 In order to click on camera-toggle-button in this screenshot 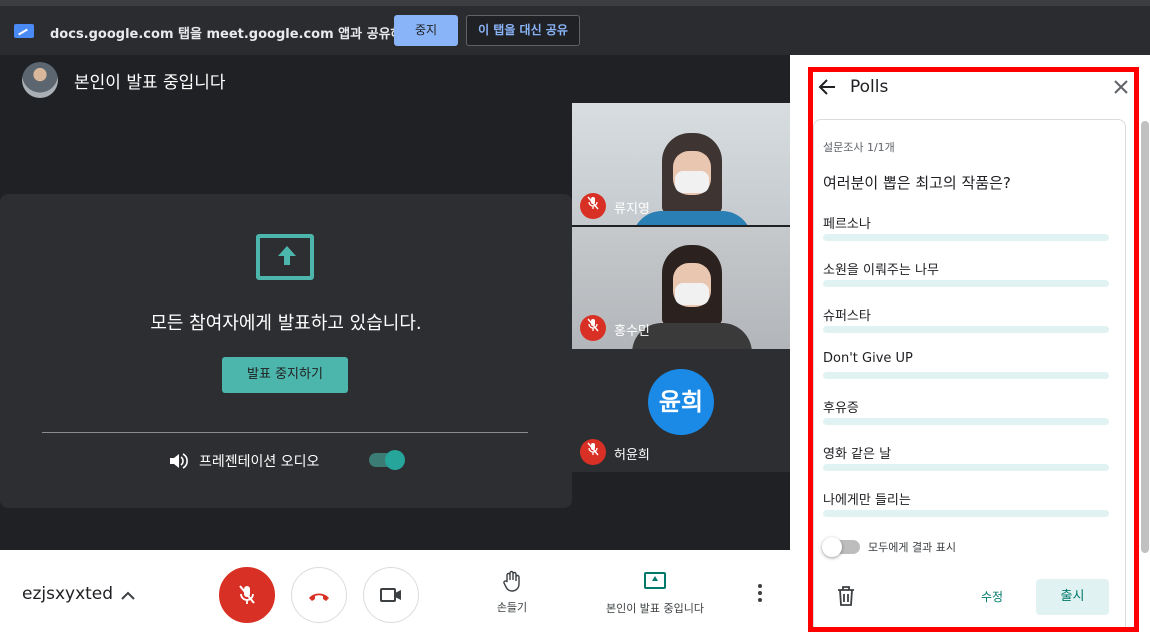, I will do `click(391, 595)`.